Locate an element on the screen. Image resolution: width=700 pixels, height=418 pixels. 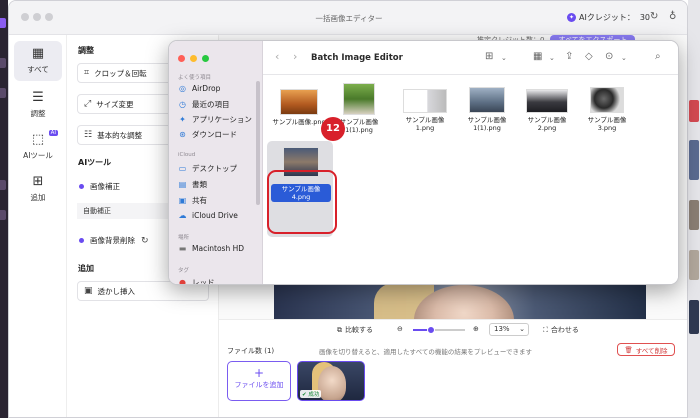
watermark-icon: ▣ is located at coordinates (88, 291).